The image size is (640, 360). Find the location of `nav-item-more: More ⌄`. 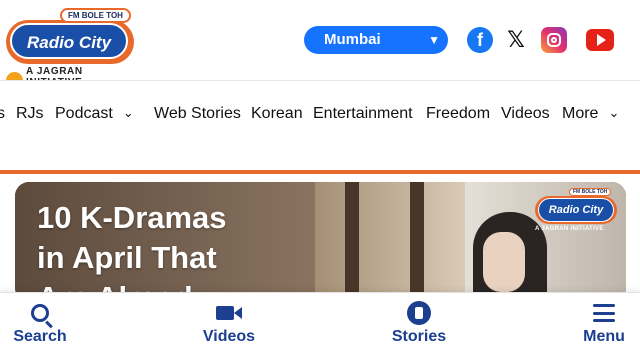

nav-item-more: More ⌄ is located at coordinates (590, 114).